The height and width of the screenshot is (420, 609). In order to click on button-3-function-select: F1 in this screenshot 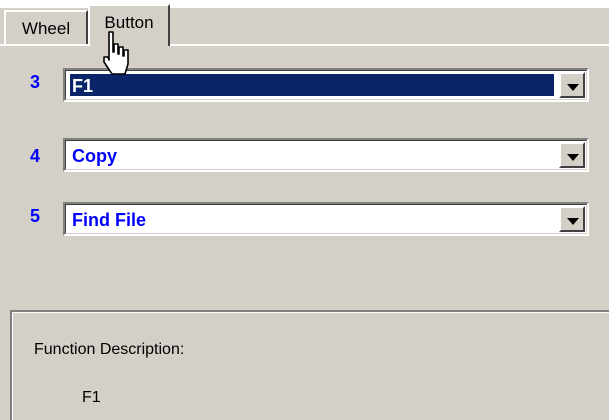, I will do `click(326, 85)`.